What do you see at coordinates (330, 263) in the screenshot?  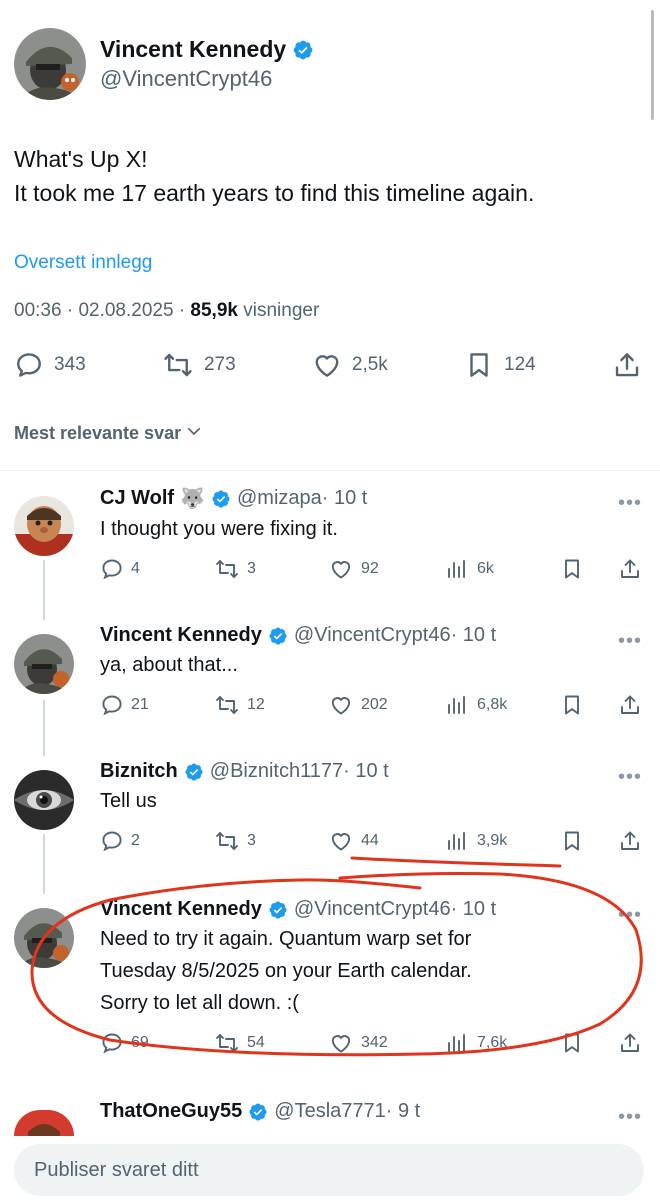 I see `translate-link: Oversett innlegg` at bounding box center [330, 263].